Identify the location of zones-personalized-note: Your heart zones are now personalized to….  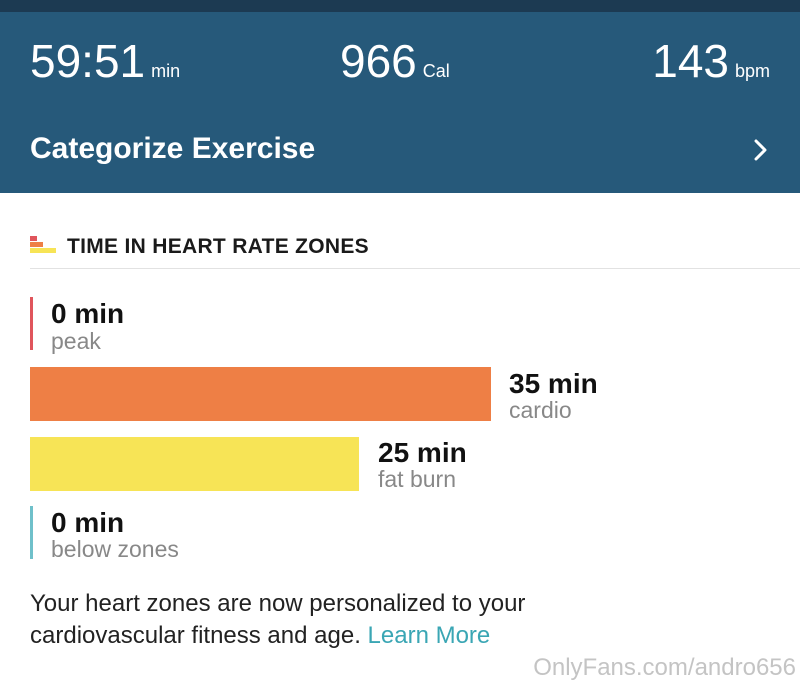
(350, 620).